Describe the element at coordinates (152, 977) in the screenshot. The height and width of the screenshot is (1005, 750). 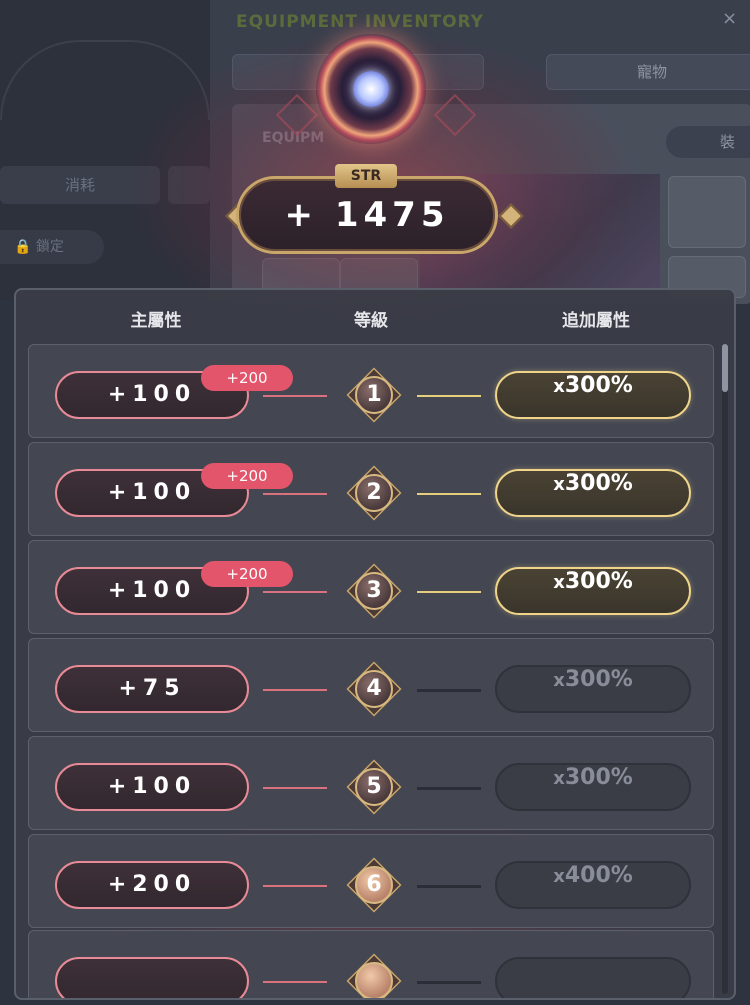
I see `main-stat-pill` at that location.